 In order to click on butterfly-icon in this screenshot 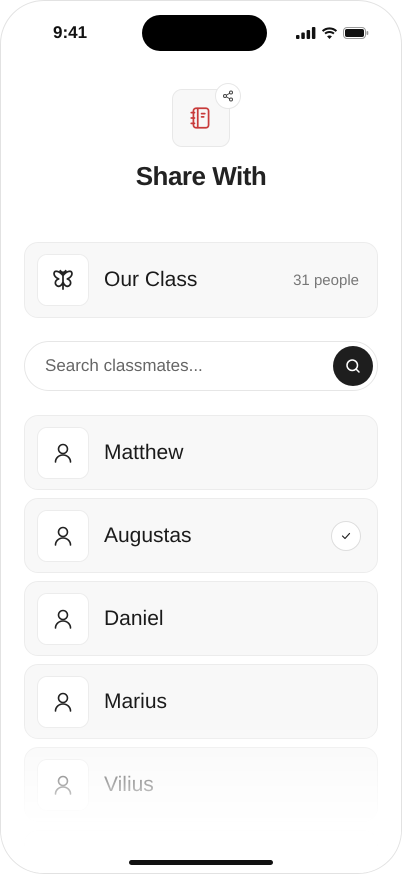, I will do `click(63, 280)`.